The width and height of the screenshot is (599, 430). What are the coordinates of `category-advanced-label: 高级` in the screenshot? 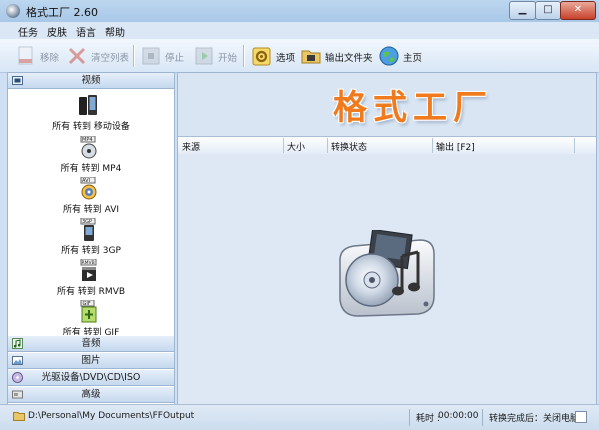 It's located at (91, 394).